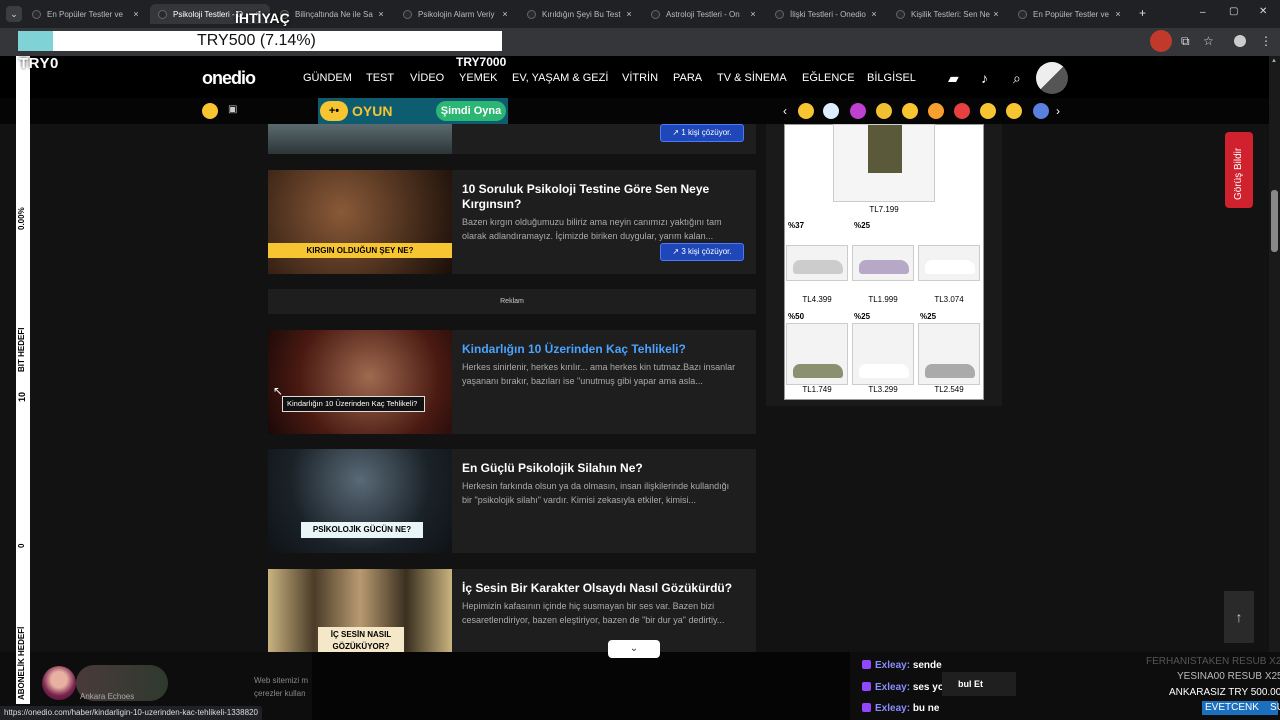 The image size is (1280, 720). I want to click on nav-item: VİTRİN, so click(640, 78).